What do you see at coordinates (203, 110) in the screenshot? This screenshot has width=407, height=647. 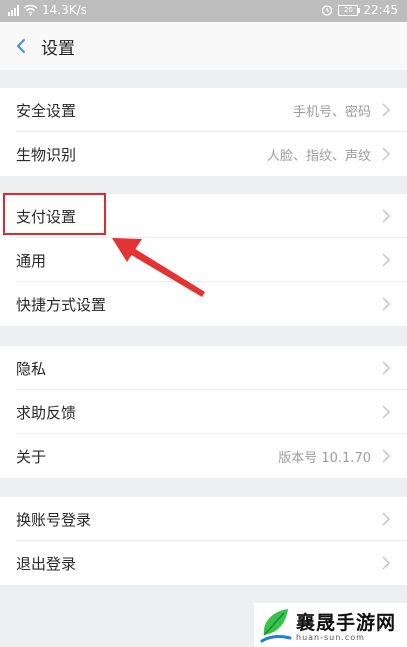 I see `settings-item-security: 安全设置 手机号、密码` at bounding box center [203, 110].